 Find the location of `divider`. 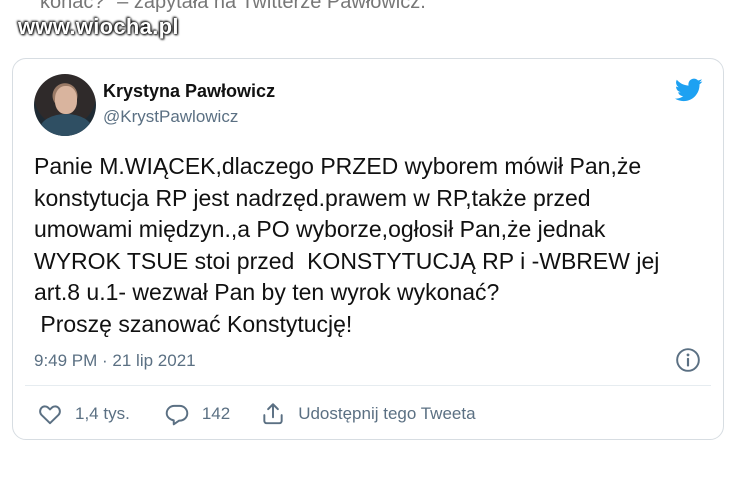

divider is located at coordinates (368, 385).